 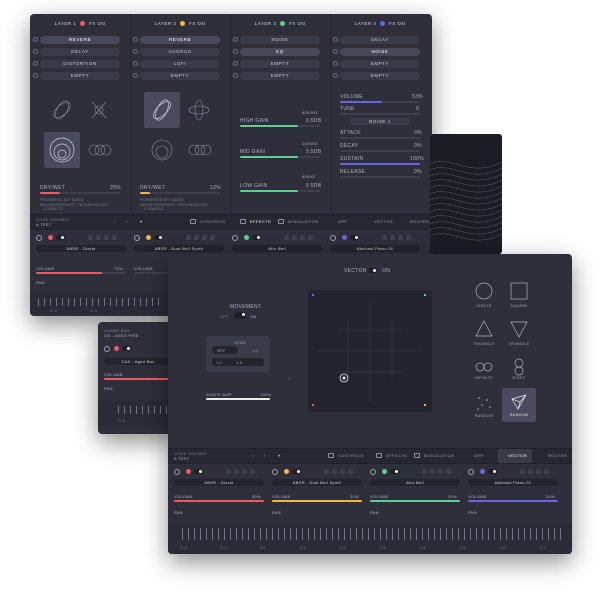 I want to click on channel-preset-name: Afro Bell, so click(x=415, y=482).